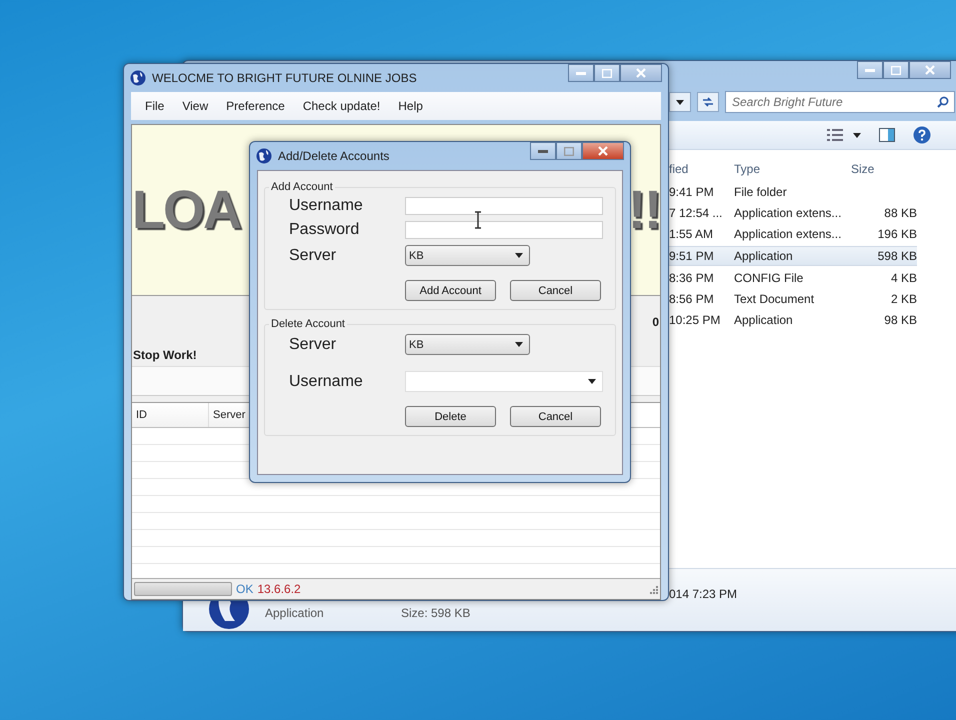 This screenshot has height=720, width=956. Describe the element at coordinates (943, 102) in the screenshot. I see `search-icon` at that location.